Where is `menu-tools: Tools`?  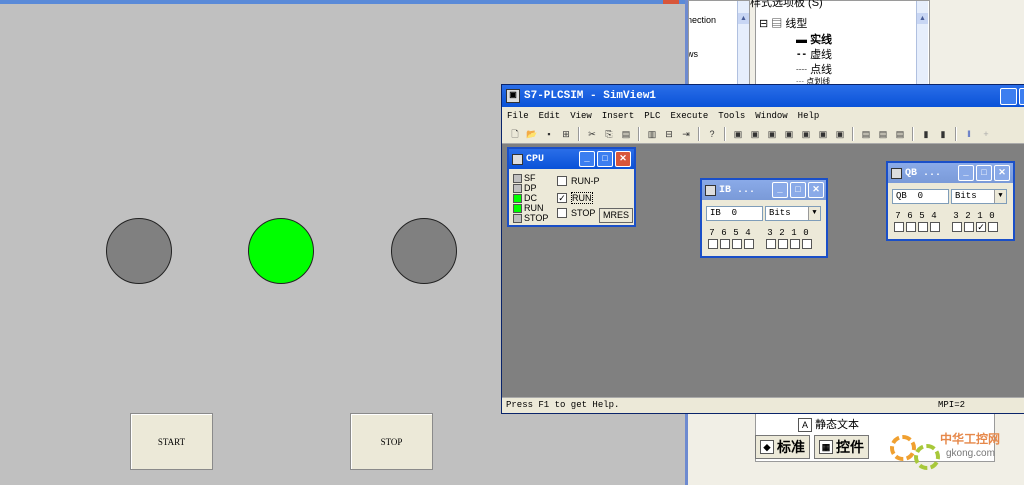
menu-tools: Tools is located at coordinates (731, 116).